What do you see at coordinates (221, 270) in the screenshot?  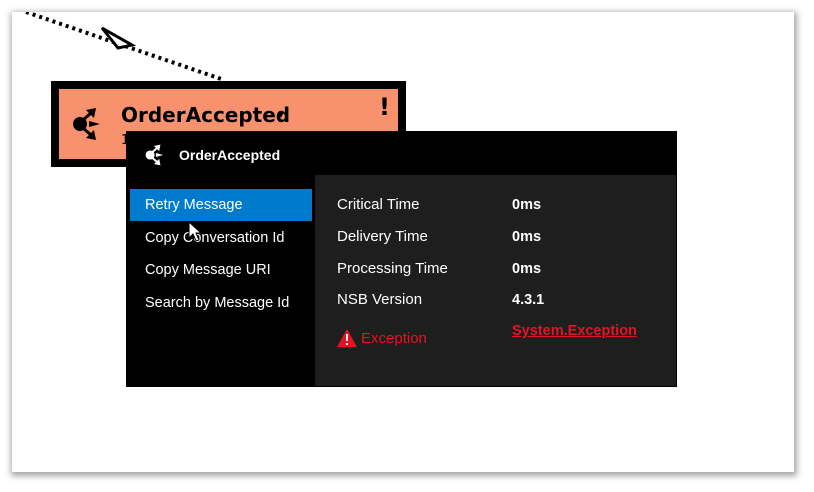 I see `menu-item-copy-message-uri: Copy Message URI` at bounding box center [221, 270].